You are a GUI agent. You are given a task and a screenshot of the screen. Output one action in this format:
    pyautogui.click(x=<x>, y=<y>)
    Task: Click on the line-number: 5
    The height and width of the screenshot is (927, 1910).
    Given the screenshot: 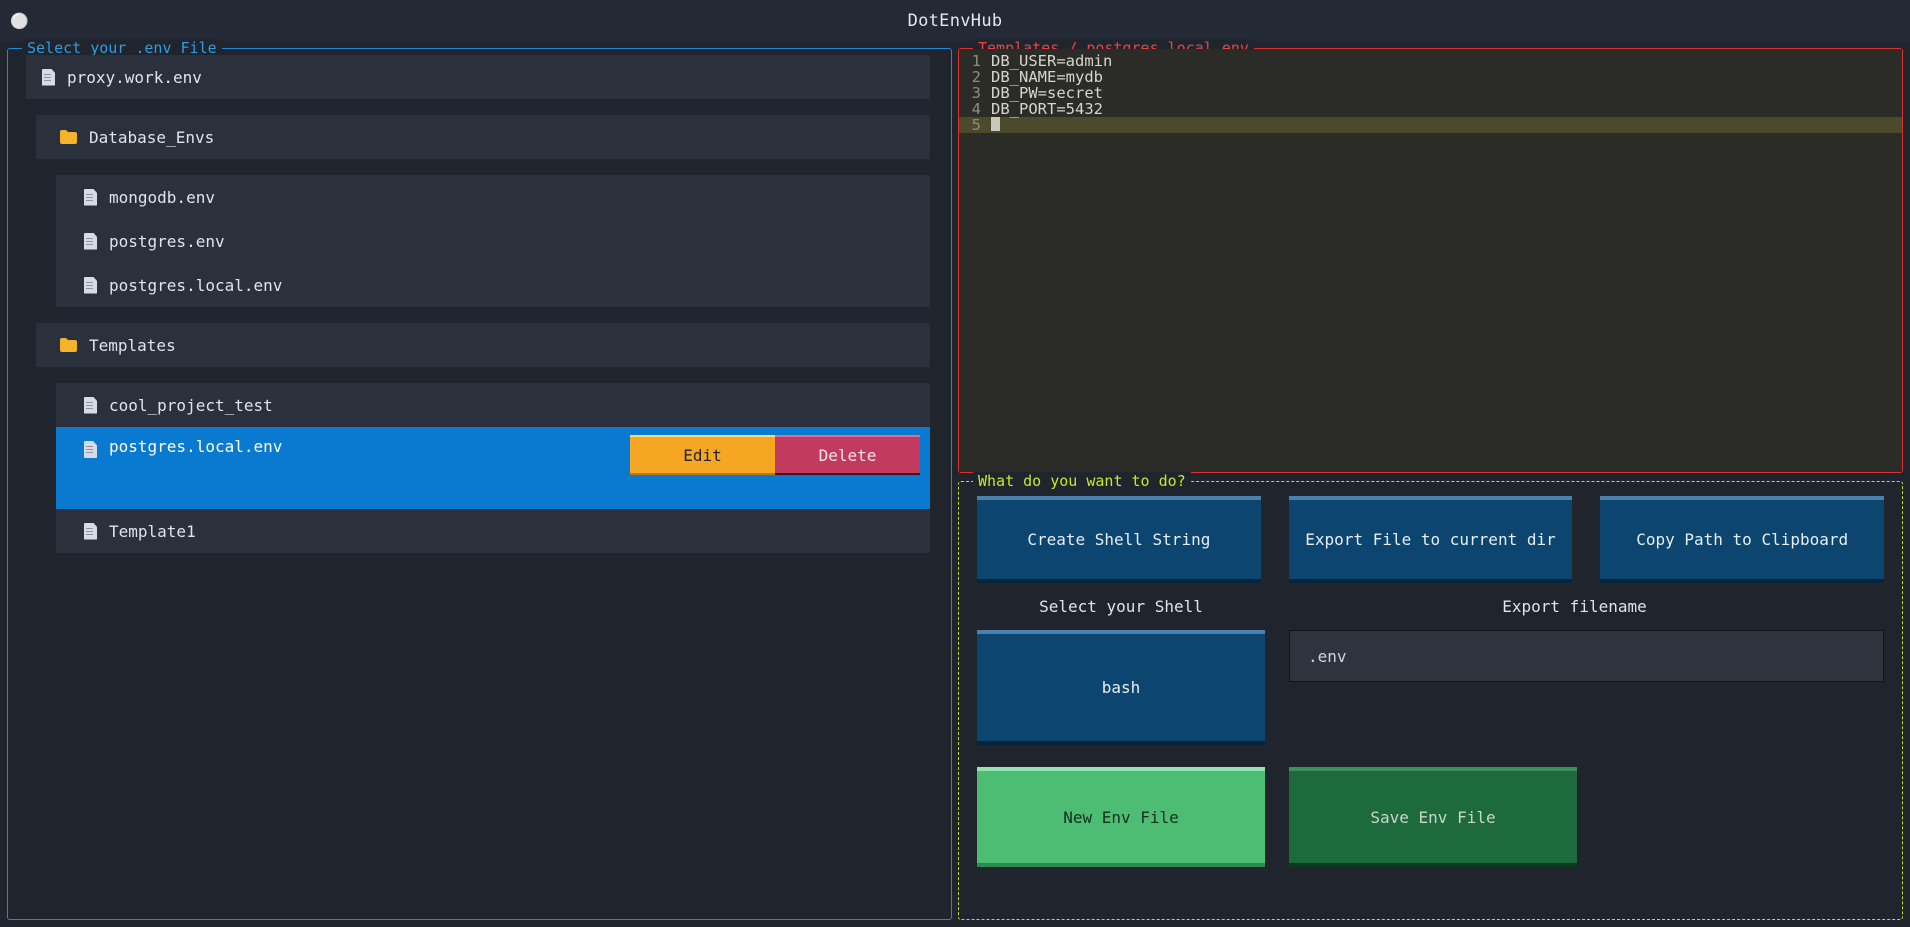 What is the action you would take?
    pyautogui.click(x=976, y=125)
    